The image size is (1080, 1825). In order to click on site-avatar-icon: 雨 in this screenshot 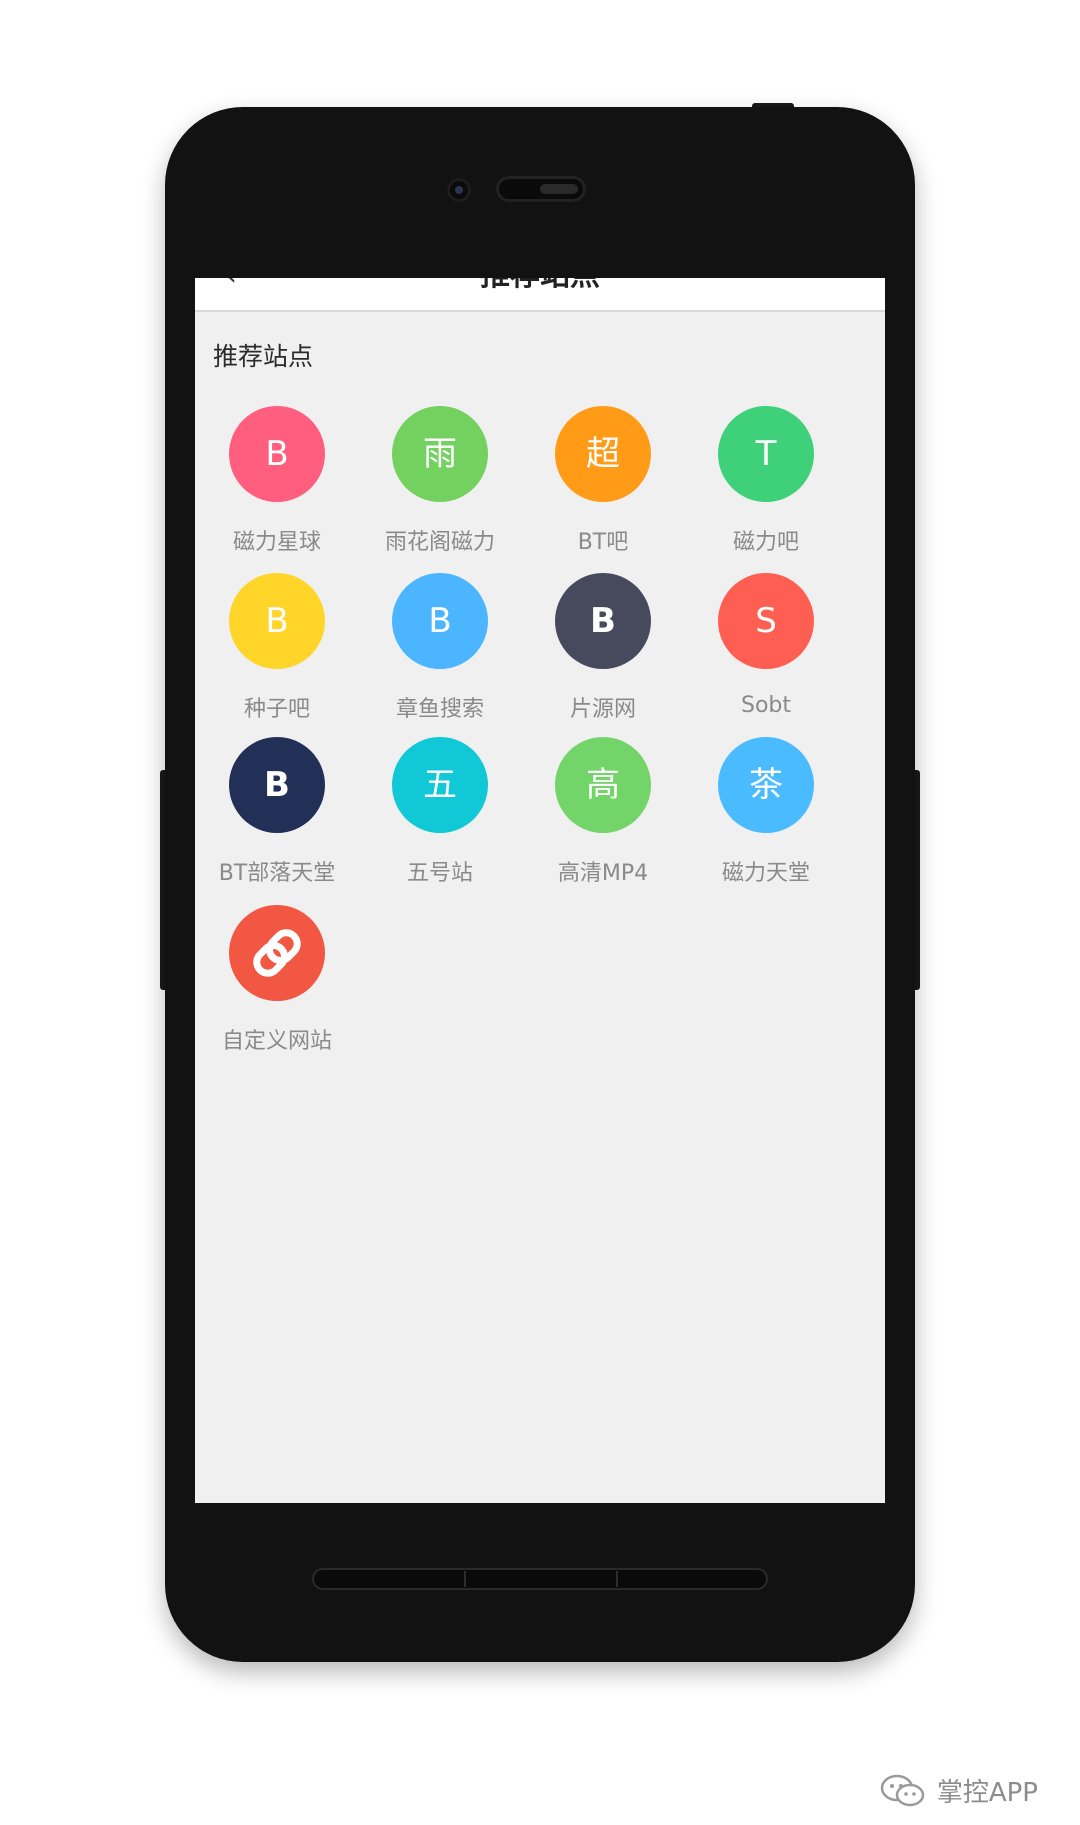, I will do `click(440, 454)`.